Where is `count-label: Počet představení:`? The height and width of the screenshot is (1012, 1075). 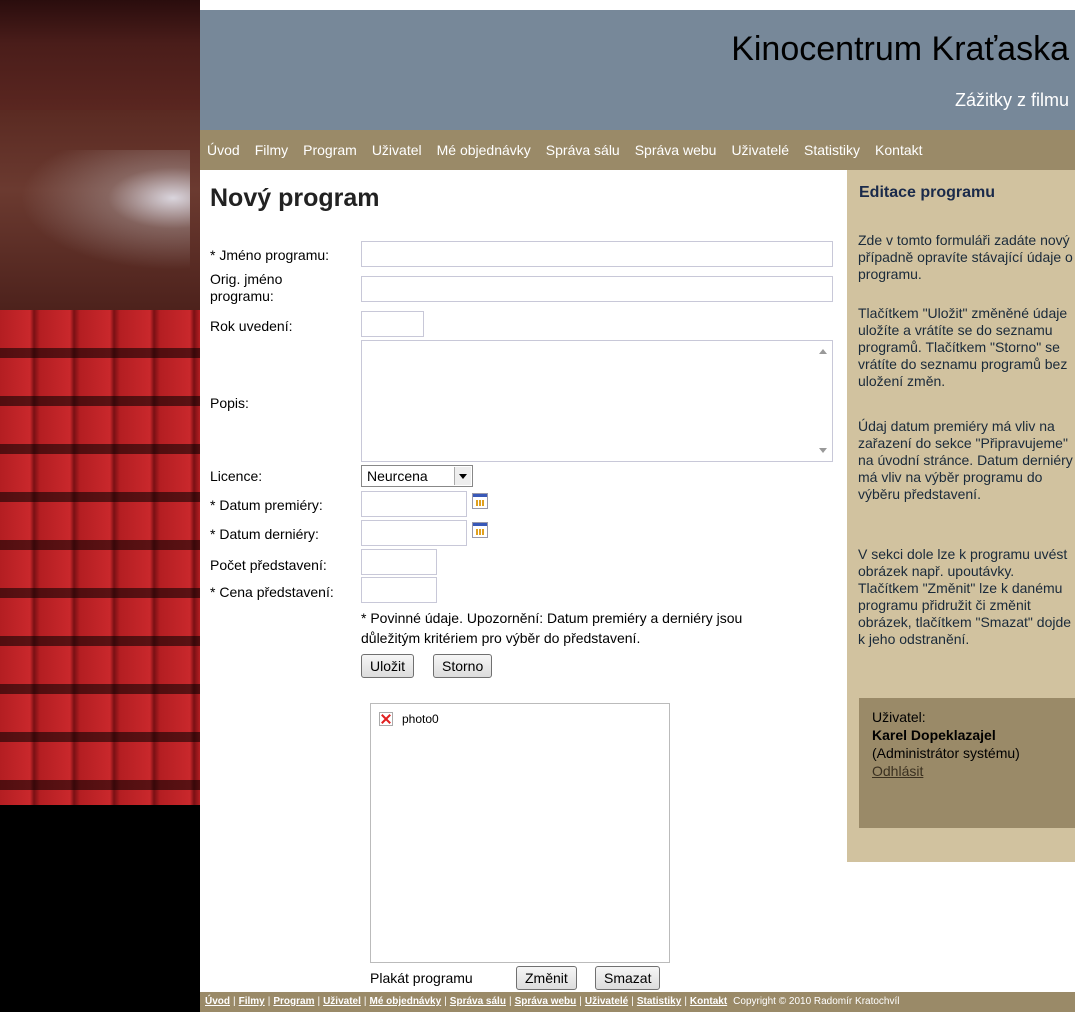
count-label: Počet představení: is located at coordinates (268, 565).